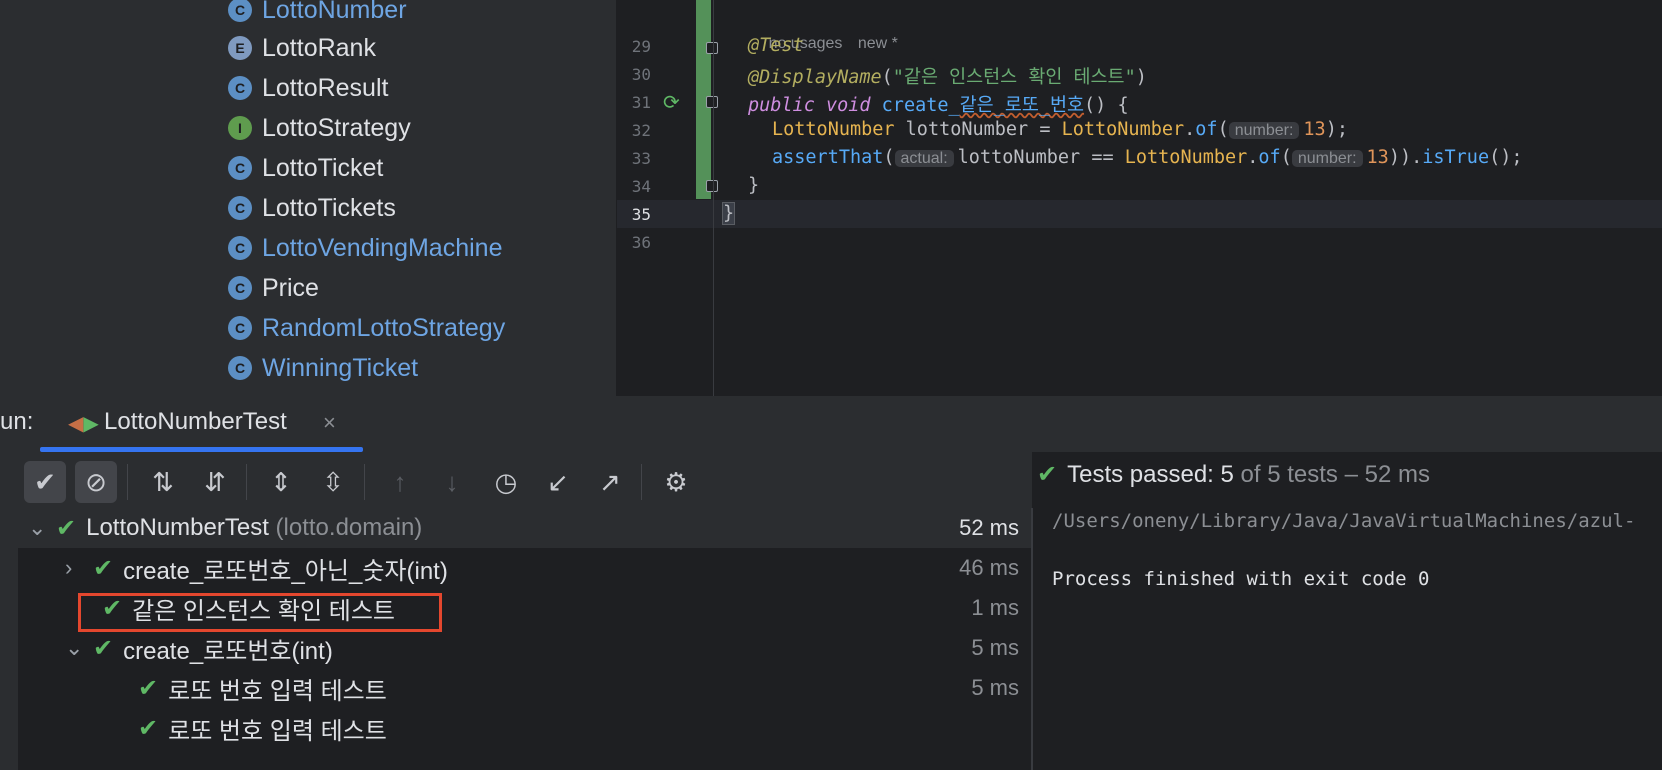 The width and height of the screenshot is (1662, 770). What do you see at coordinates (452, 482) in the screenshot?
I see `next-failed-icon: ↓` at bounding box center [452, 482].